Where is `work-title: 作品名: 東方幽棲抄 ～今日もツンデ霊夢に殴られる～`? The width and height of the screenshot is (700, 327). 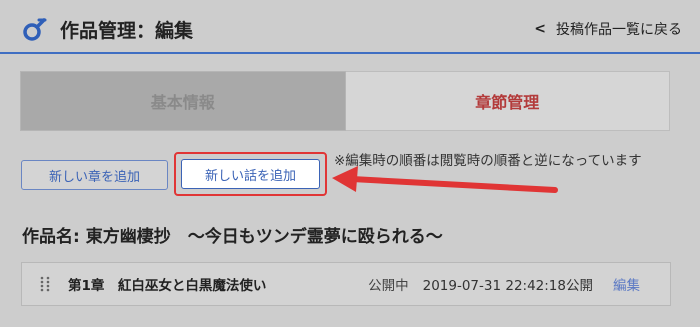 work-title: 作品名: 東方幽棲抄 ～今日もツンデ霊夢に殴られる～ is located at coordinates (232, 237).